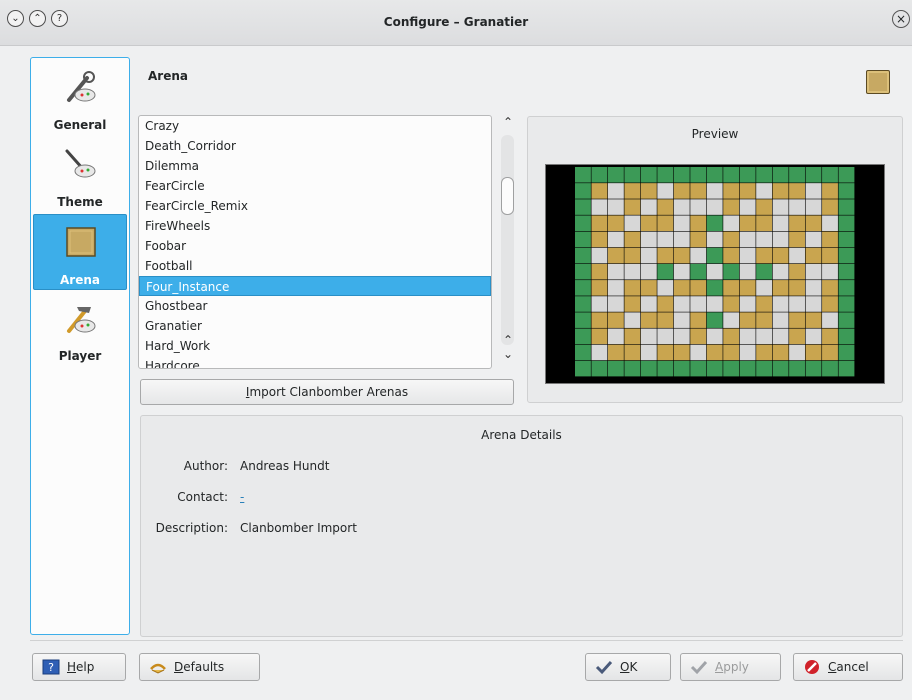 This screenshot has width=912, height=700. I want to click on scroll-down-icon: ⌄, so click(508, 354).